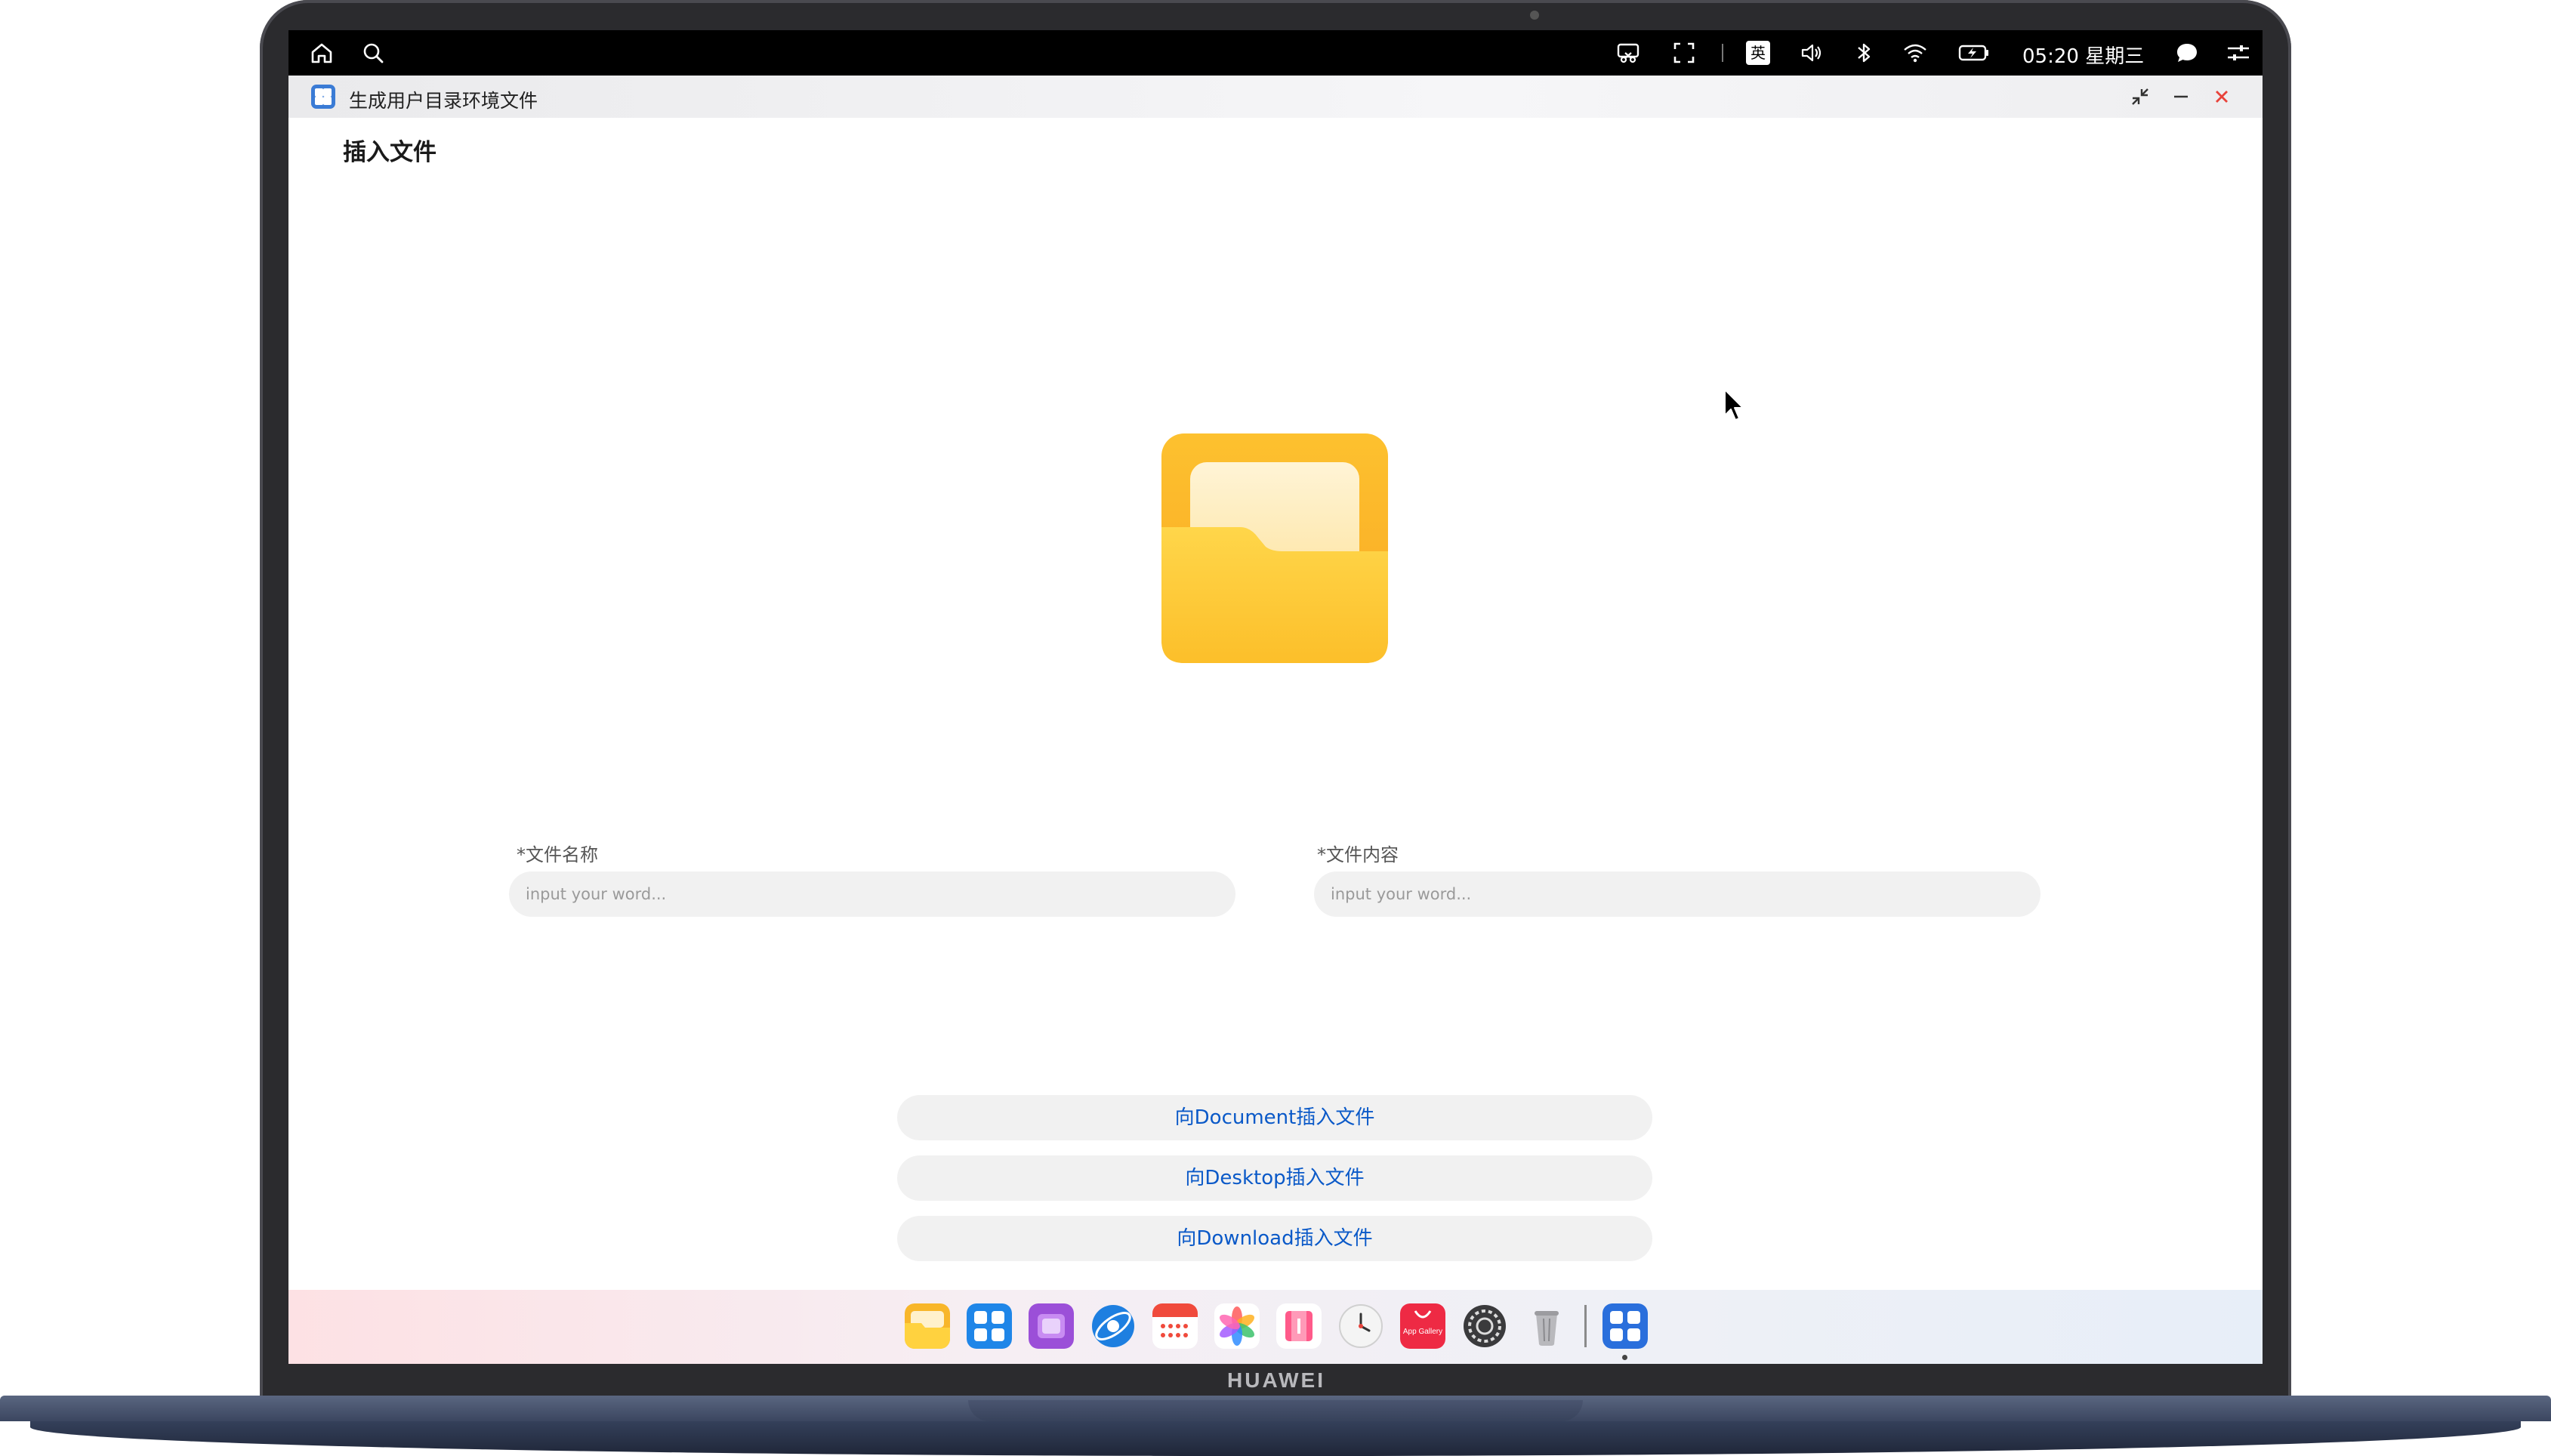  I want to click on status-divider, so click(1723, 53).